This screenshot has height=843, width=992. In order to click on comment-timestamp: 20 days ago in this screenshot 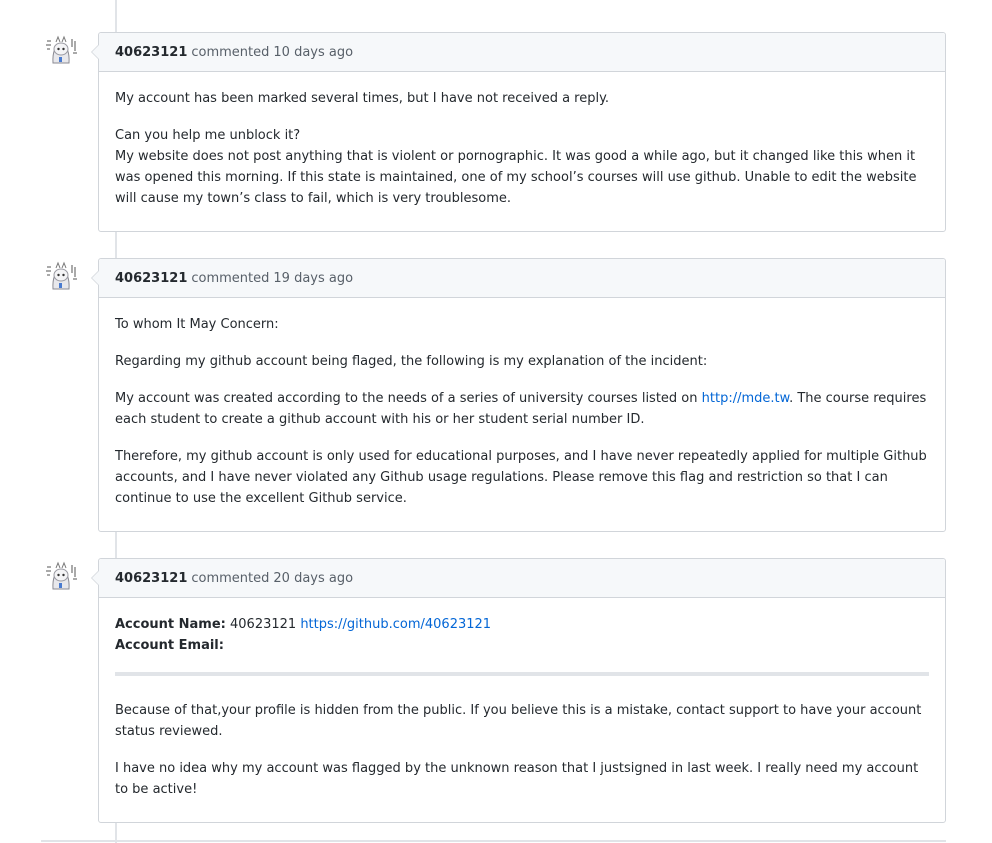, I will do `click(313, 578)`.